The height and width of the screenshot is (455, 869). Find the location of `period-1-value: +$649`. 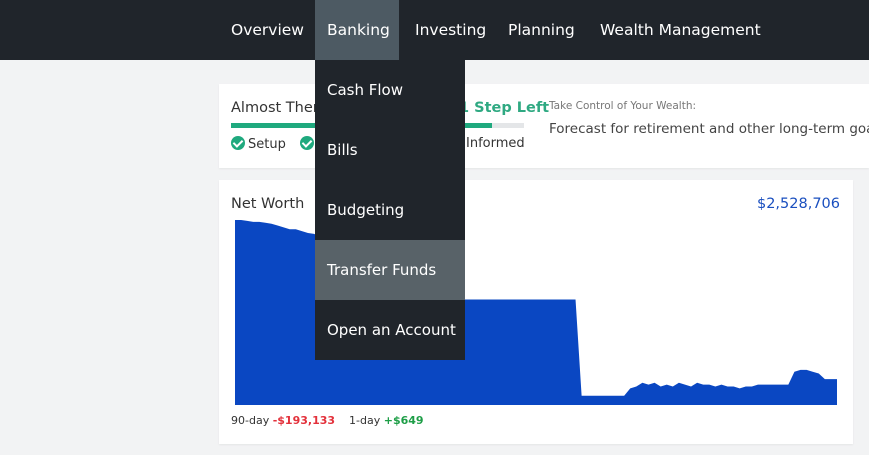

period-1-value: +$649 is located at coordinates (403, 420).